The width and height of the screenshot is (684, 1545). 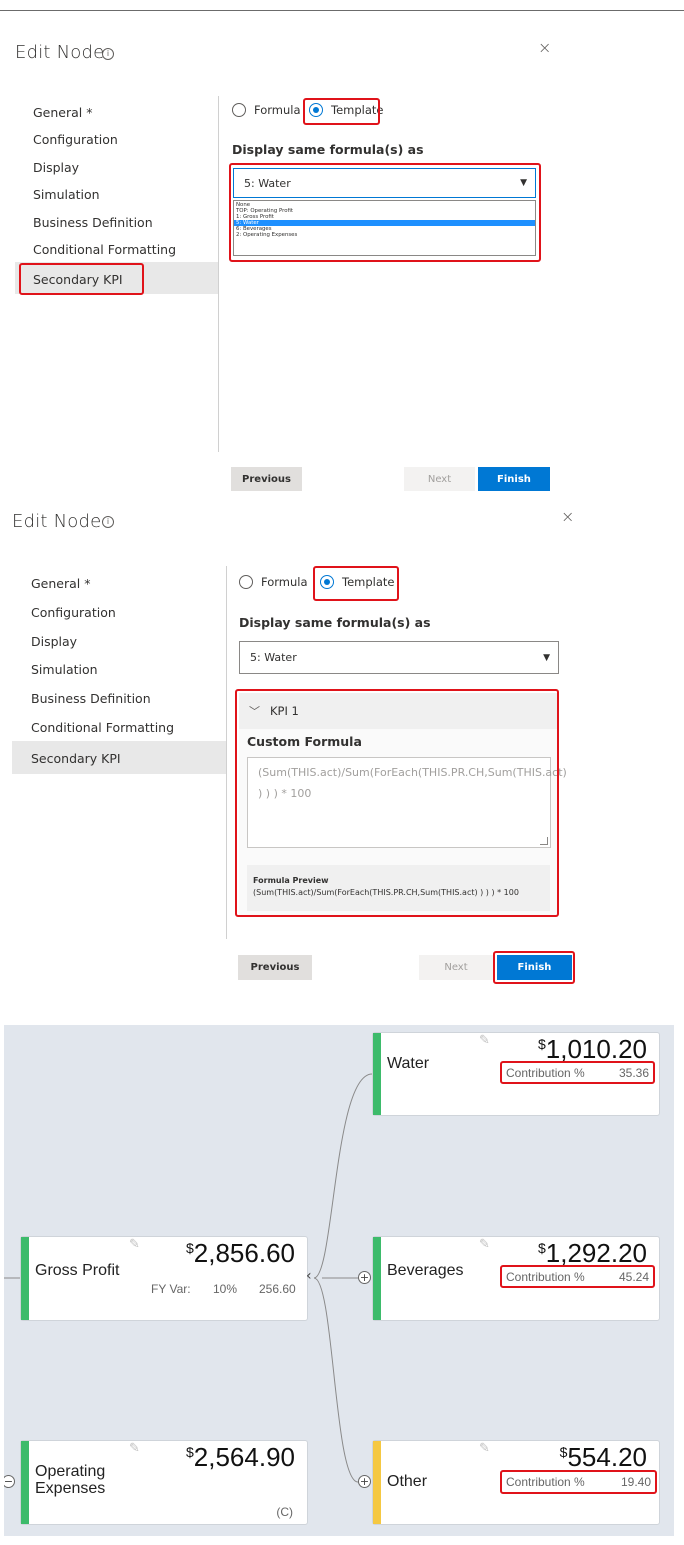 What do you see at coordinates (70, 1488) in the screenshot?
I see `node-name-line: Expenses` at bounding box center [70, 1488].